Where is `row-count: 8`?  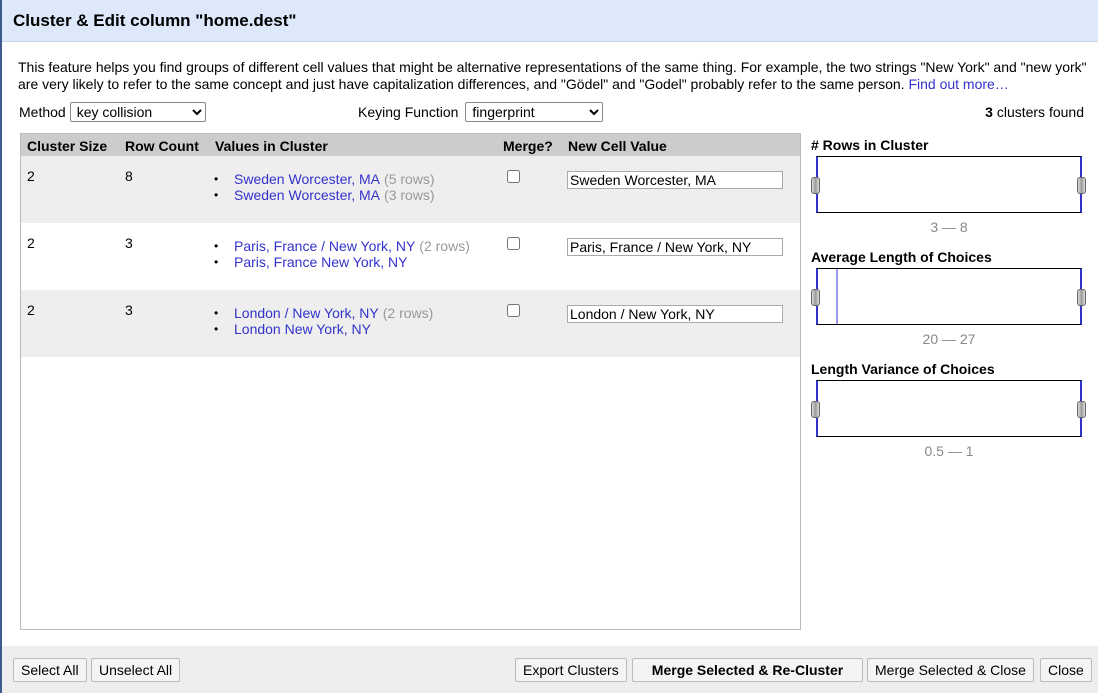
row-count: 8 is located at coordinates (129, 176).